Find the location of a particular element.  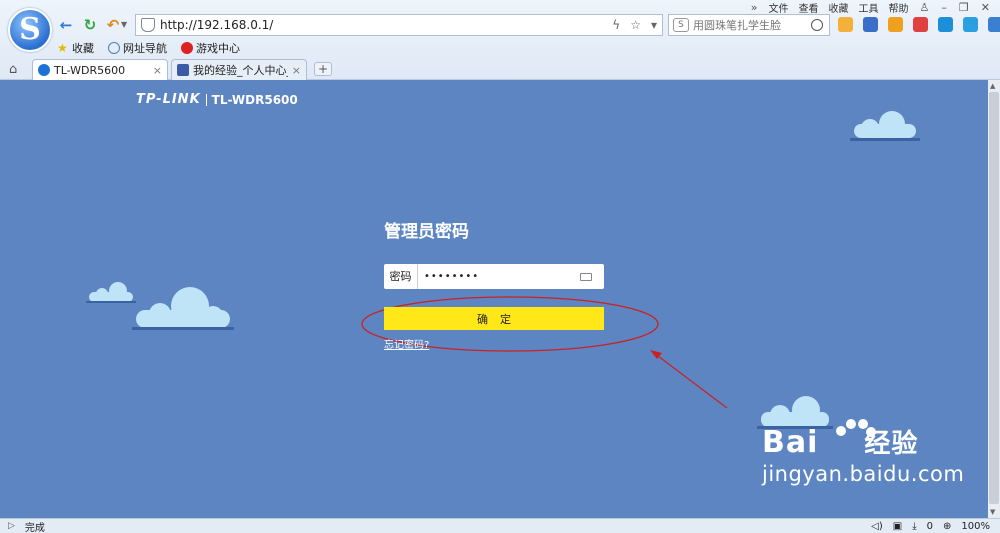

favorite-label: 收藏 is located at coordinates (83, 48).